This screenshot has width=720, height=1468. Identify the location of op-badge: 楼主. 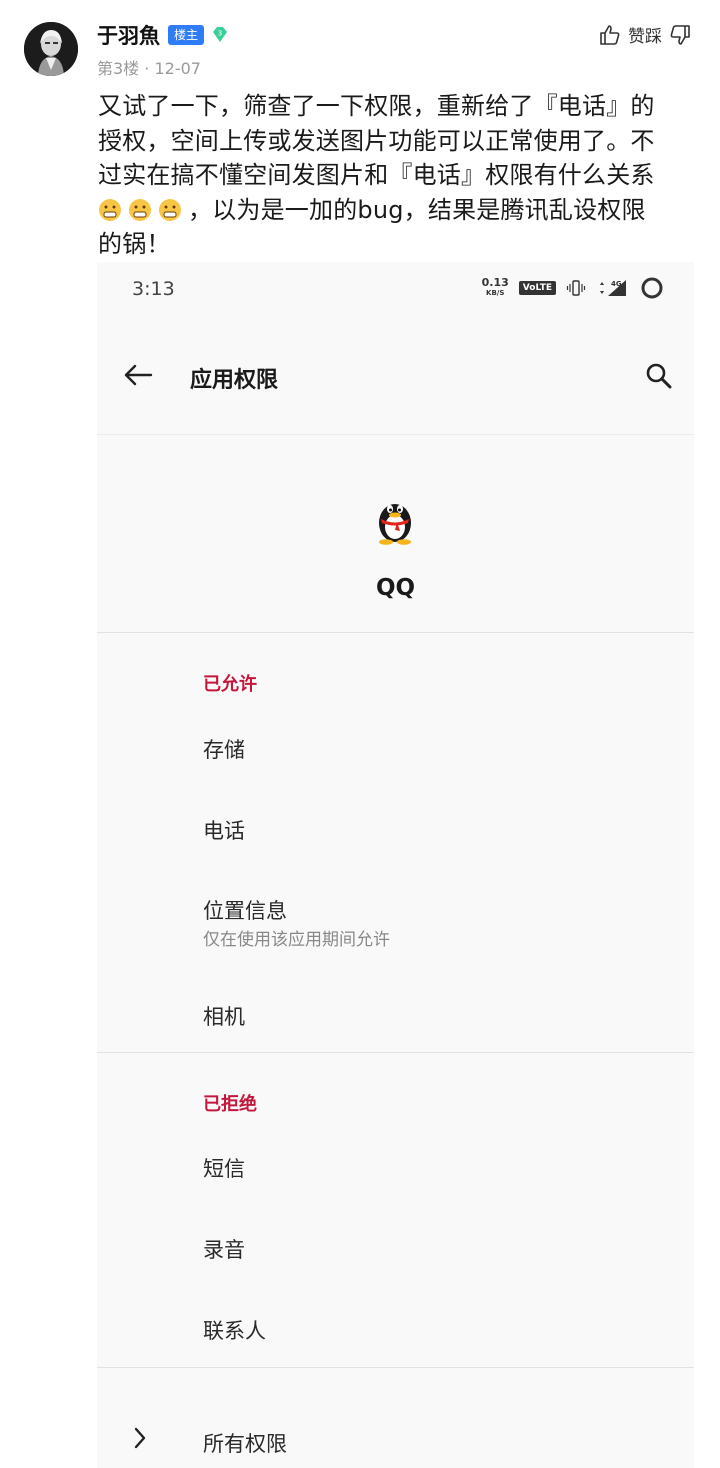
(186, 35).